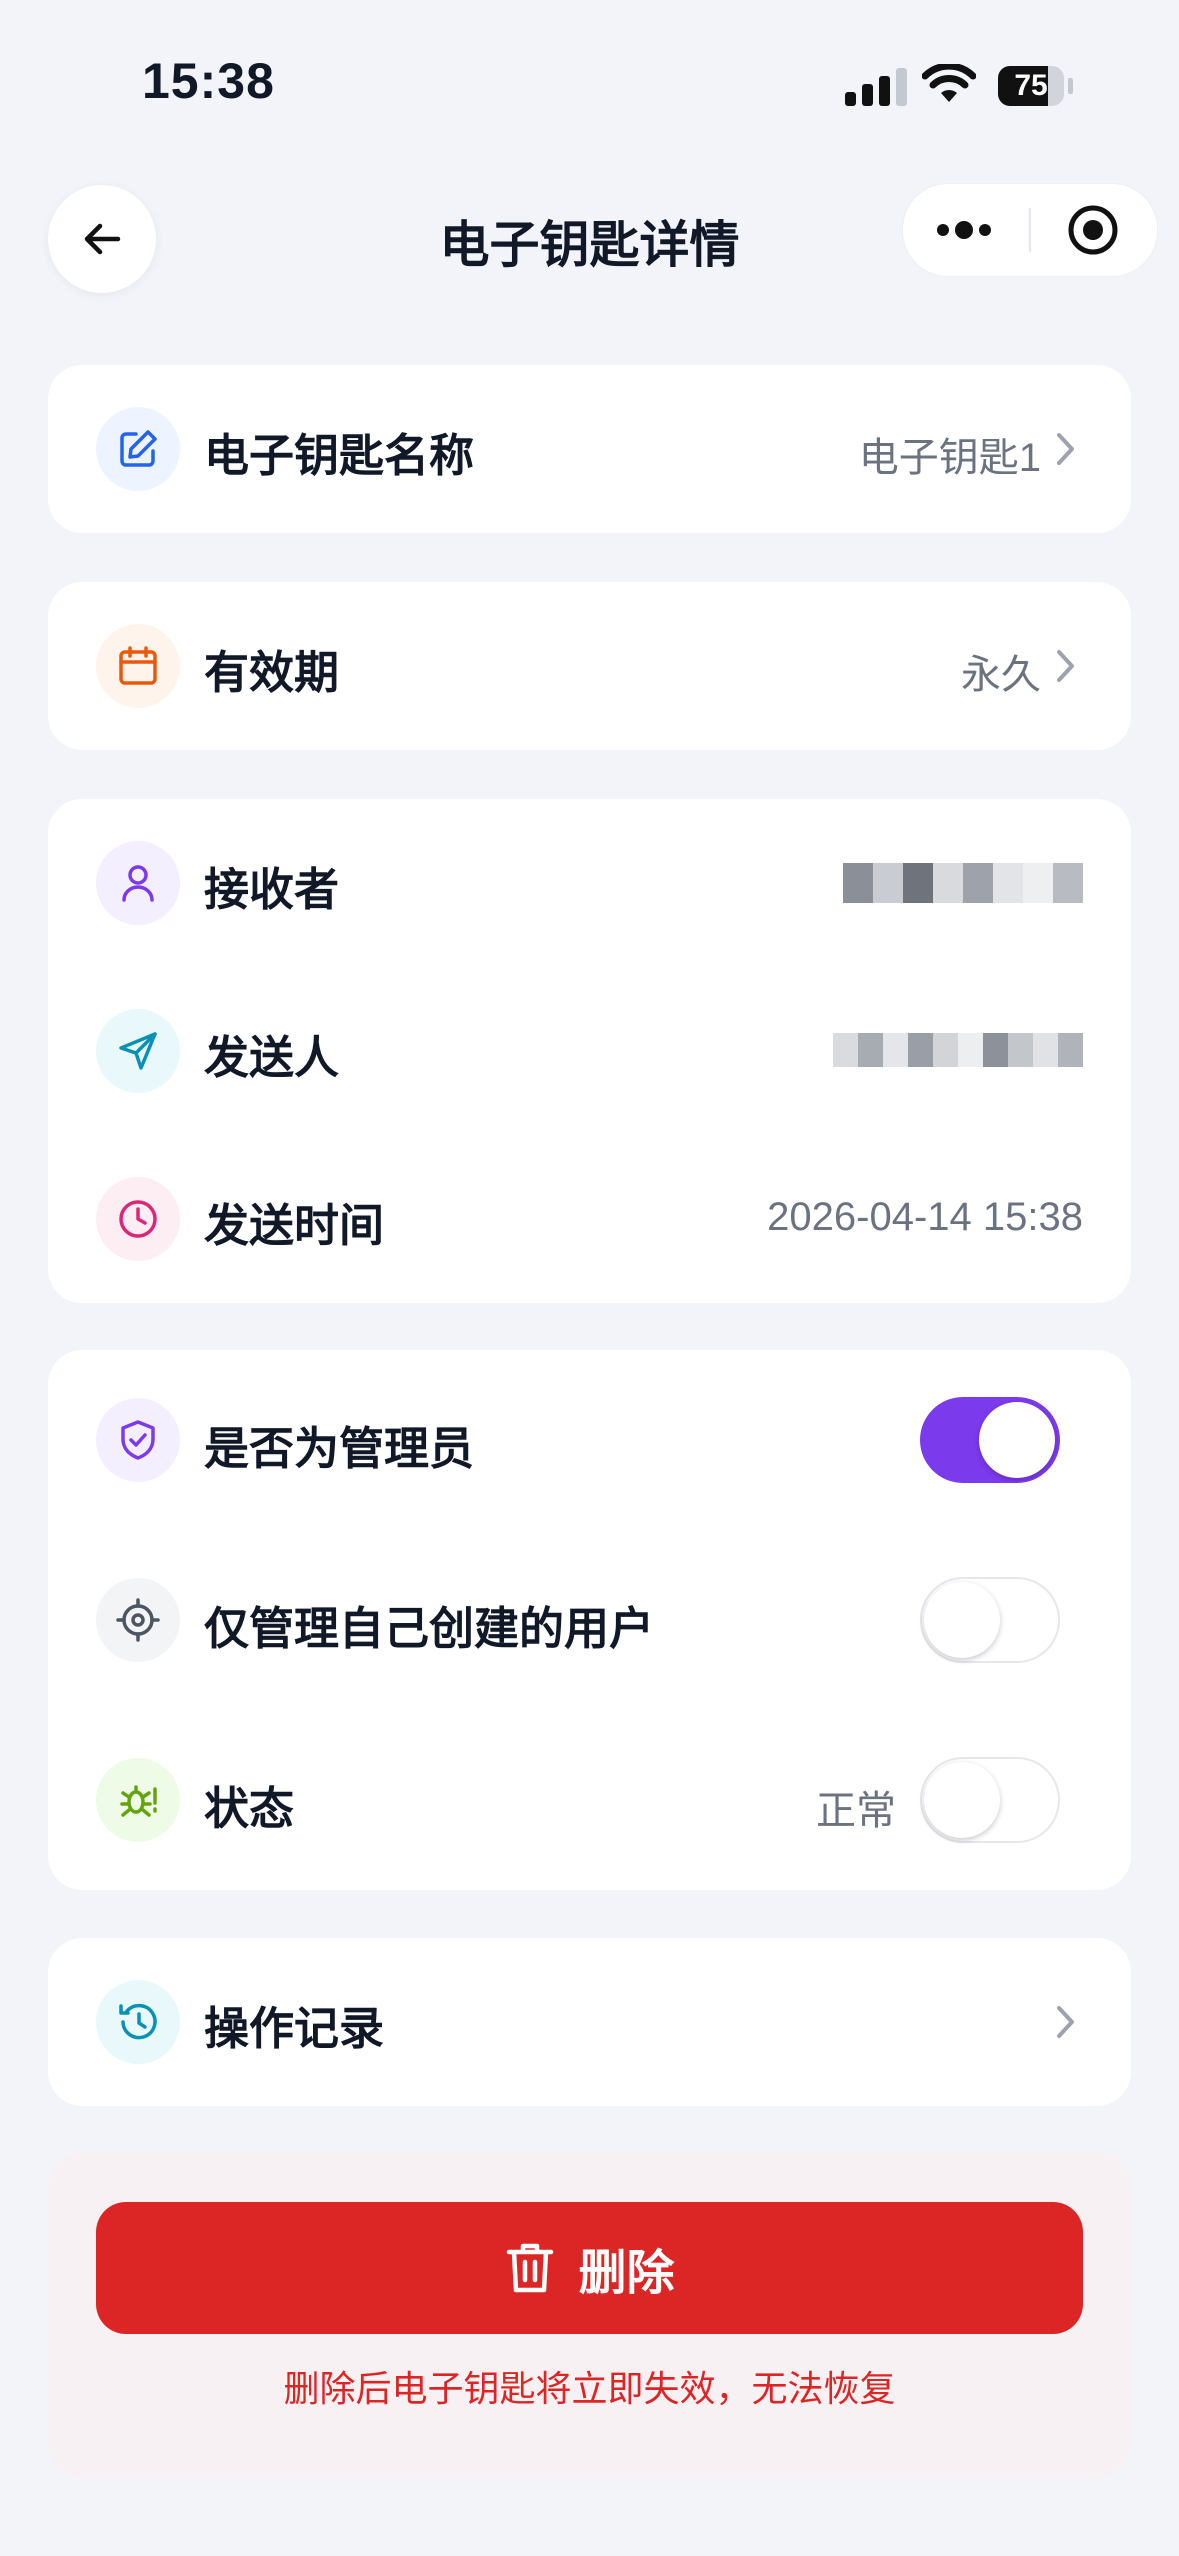 This screenshot has width=1179, height=2556. Describe the element at coordinates (964, 230) in the screenshot. I see `more-icon` at that location.